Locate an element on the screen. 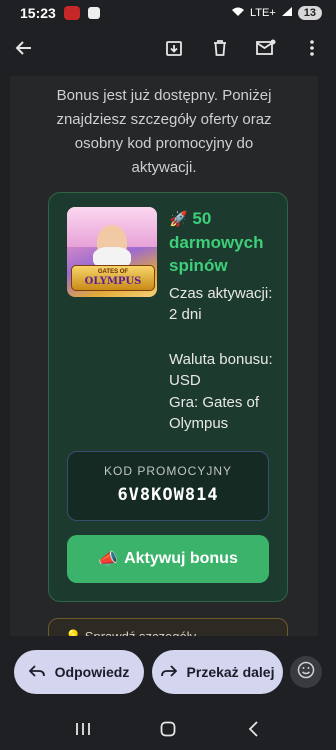 Image resolution: width=336 pixels, height=750 pixels. system-nav-bar is located at coordinates (168, 729).